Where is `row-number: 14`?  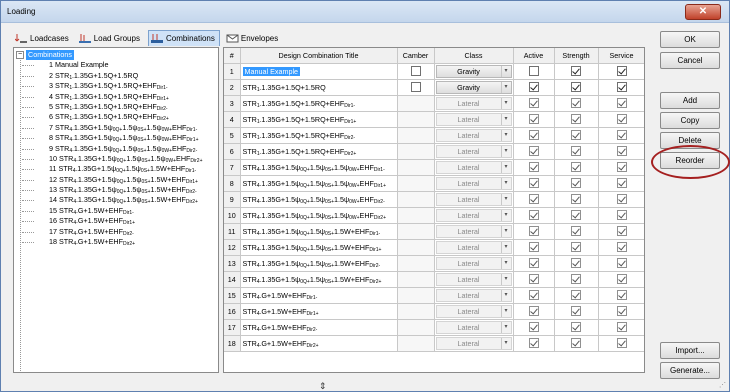
row-number: 14 is located at coordinates (232, 279).